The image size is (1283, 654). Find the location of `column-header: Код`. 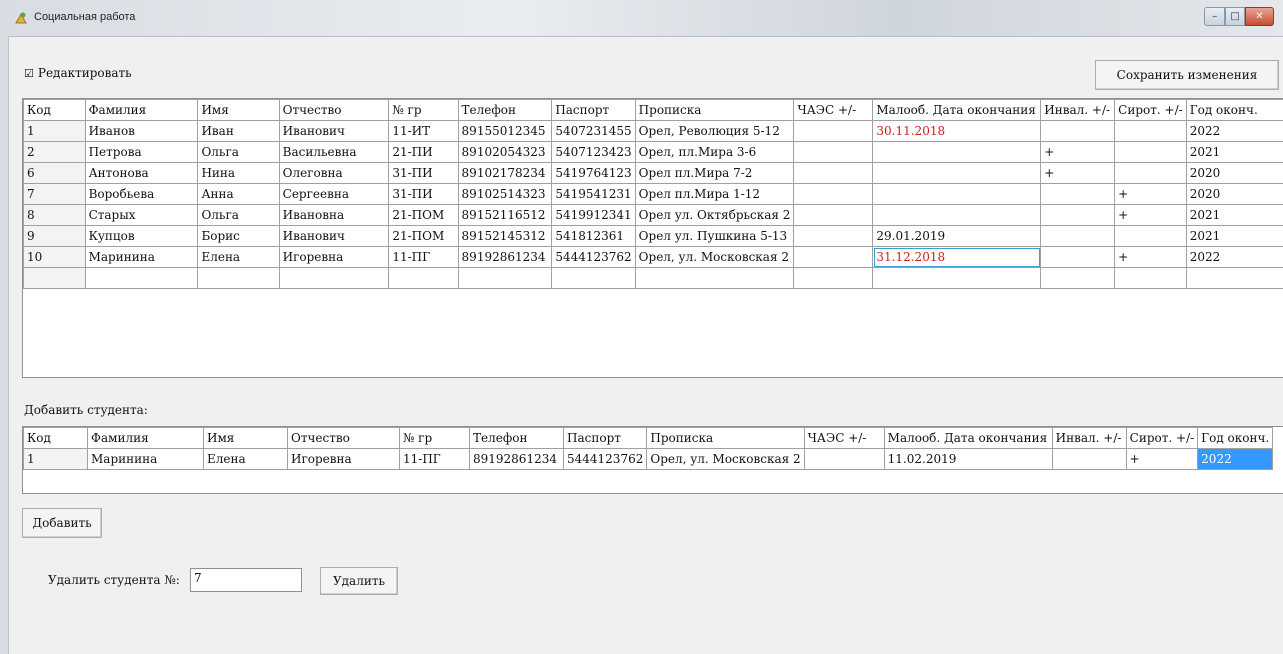

column-header: Код is located at coordinates (54, 110).